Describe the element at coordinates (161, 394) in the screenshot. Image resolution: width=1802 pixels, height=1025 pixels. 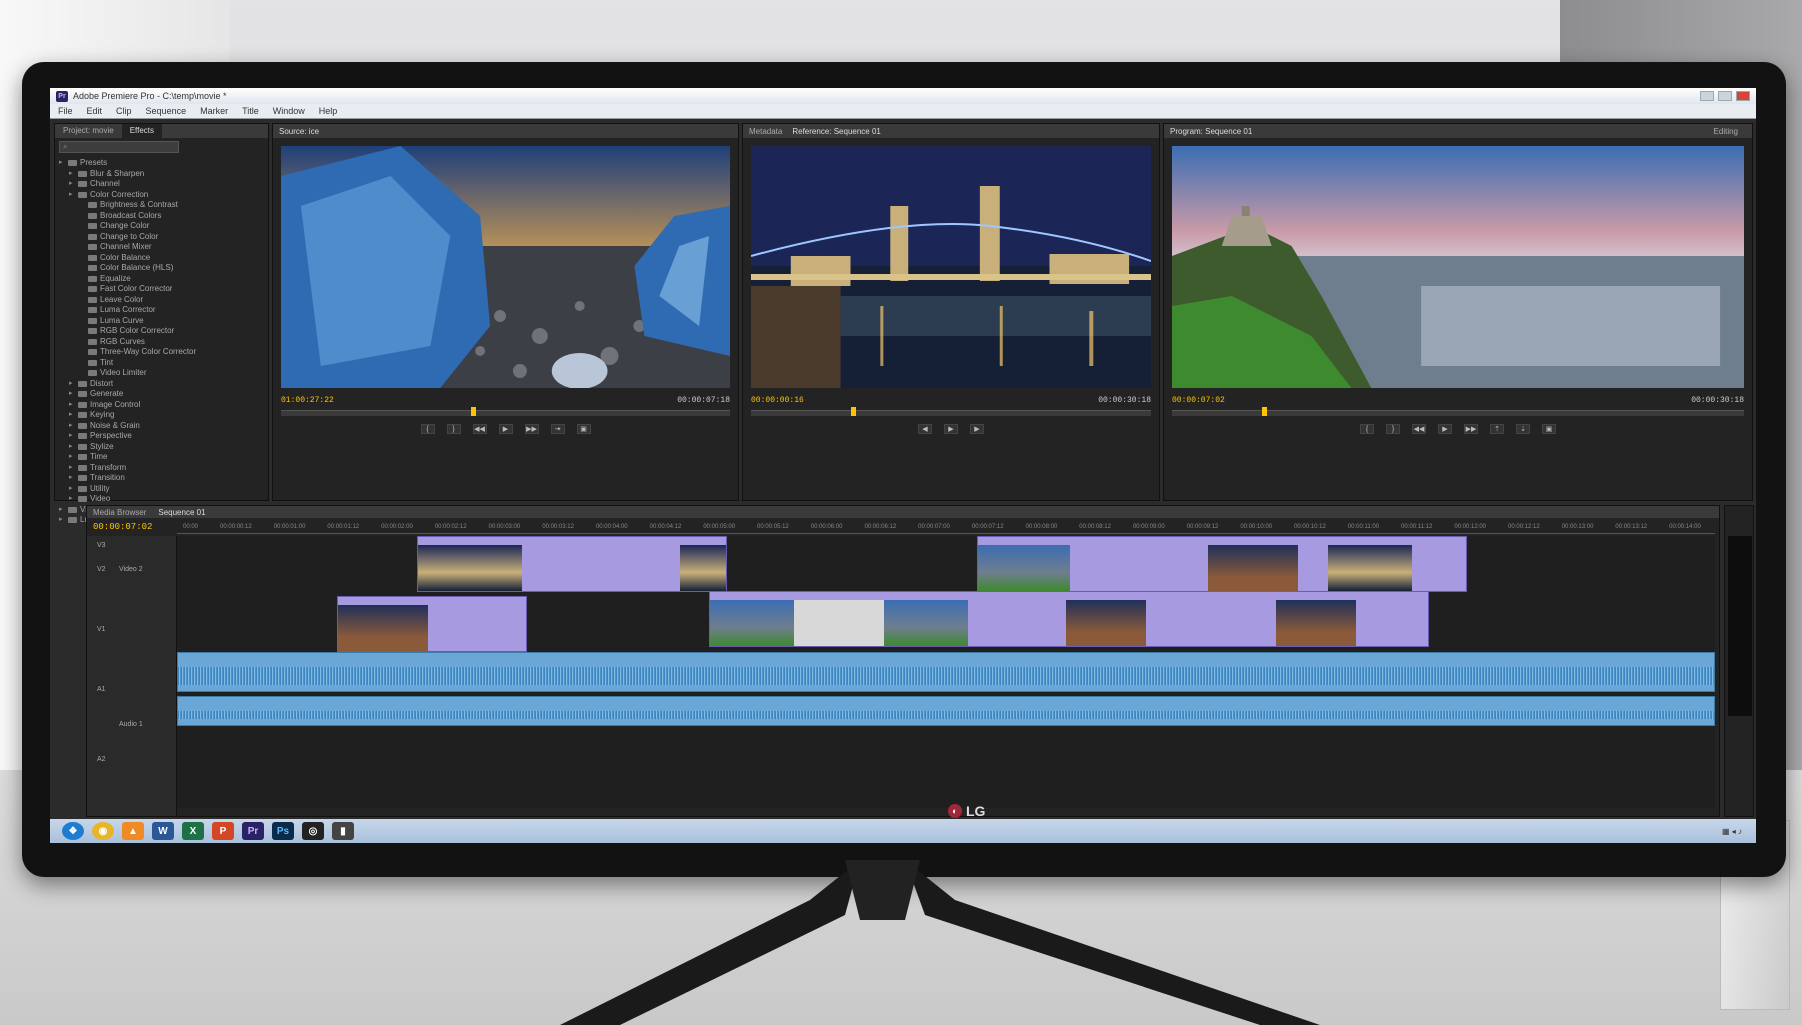
I see `effects-tree-item: ▸ Generate` at that location.